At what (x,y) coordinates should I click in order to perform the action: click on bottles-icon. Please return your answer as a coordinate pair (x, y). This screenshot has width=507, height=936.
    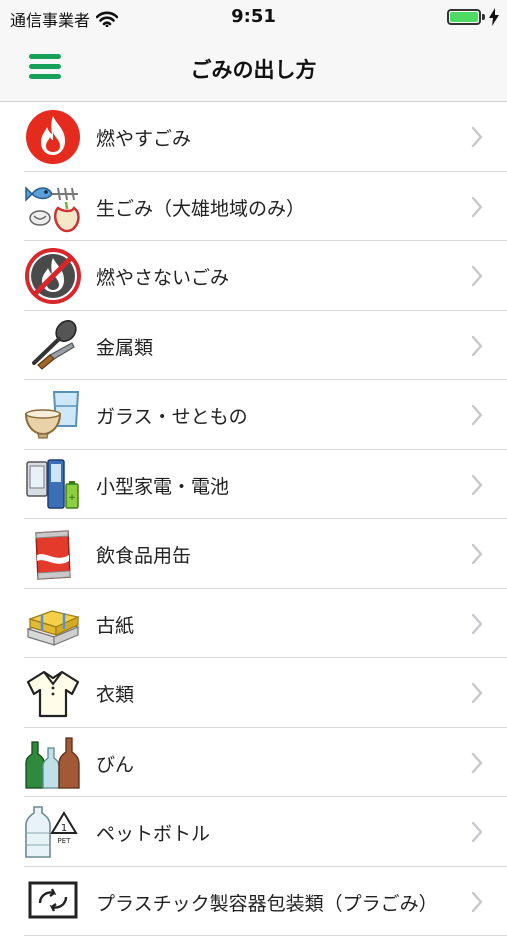
    Looking at the image, I should click on (53, 763).